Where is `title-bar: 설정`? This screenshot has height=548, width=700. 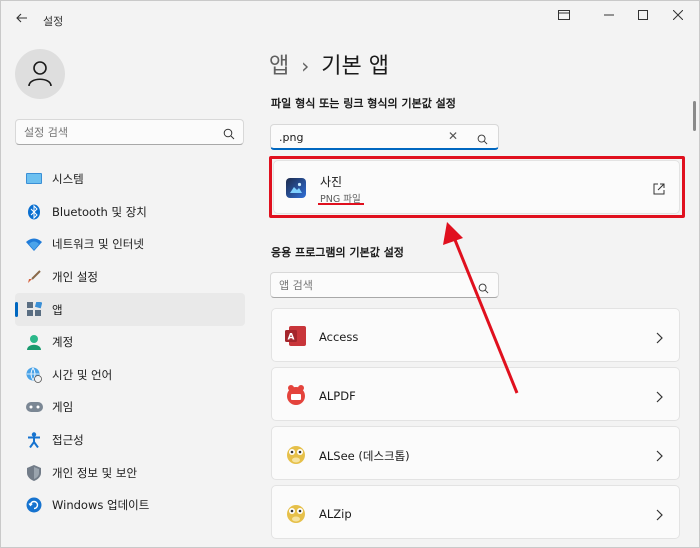 title-bar: 설정 is located at coordinates (350, 19).